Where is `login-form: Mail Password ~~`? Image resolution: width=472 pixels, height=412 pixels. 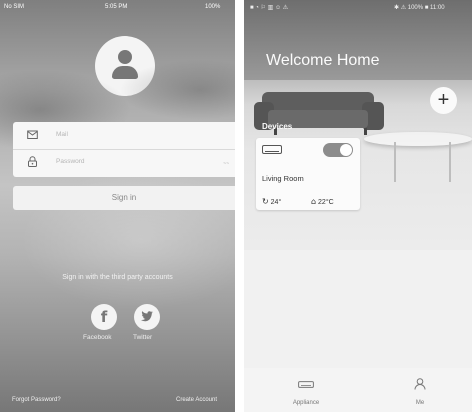
login-form: Mail Password ~~ is located at coordinates (124, 149).